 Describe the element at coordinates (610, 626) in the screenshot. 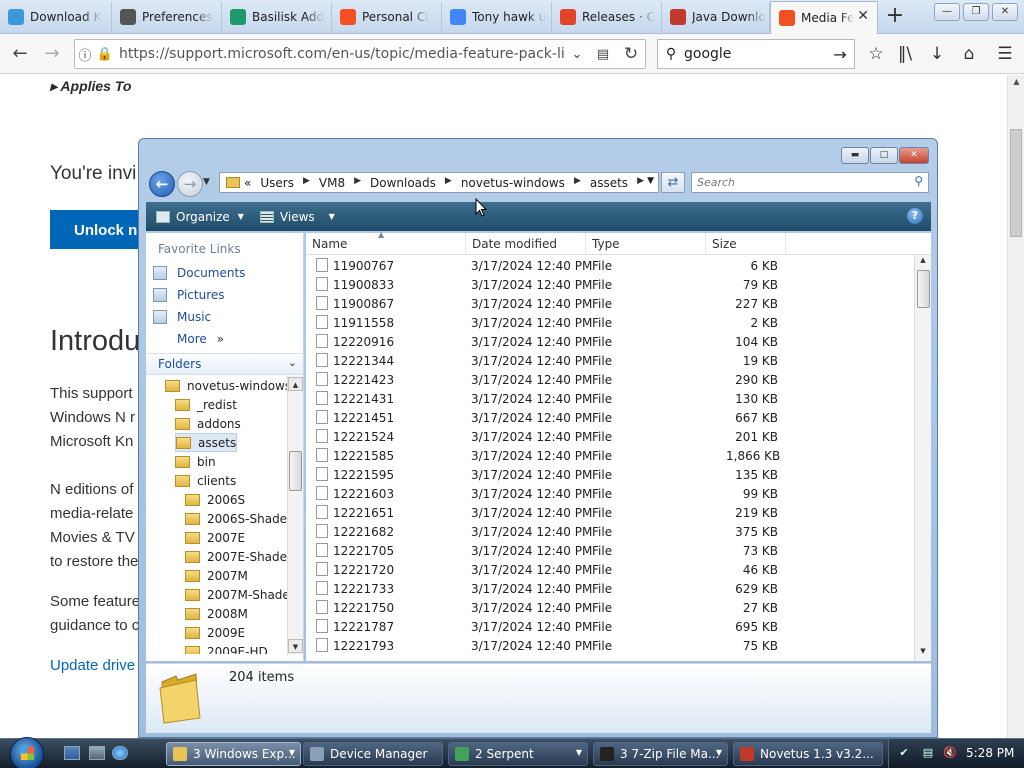

I see `table-row: 12221787 3/17/2024 12:40 PM File 695 KB` at that location.